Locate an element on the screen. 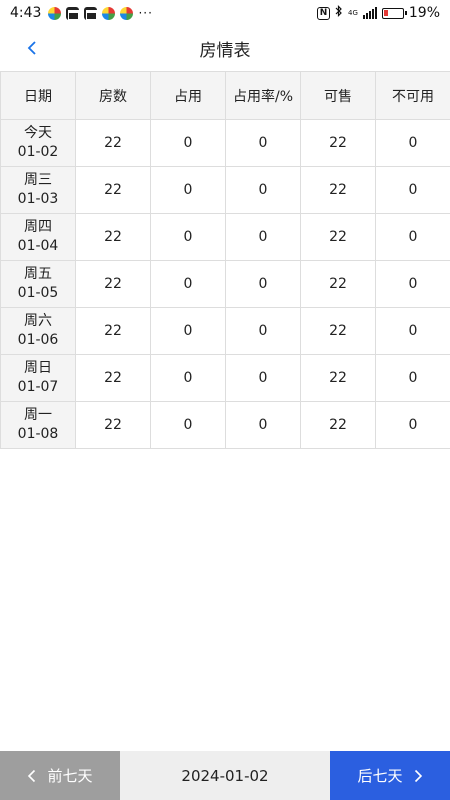 The height and width of the screenshot is (800, 450). weekday-label: 周一 is located at coordinates (38, 415).